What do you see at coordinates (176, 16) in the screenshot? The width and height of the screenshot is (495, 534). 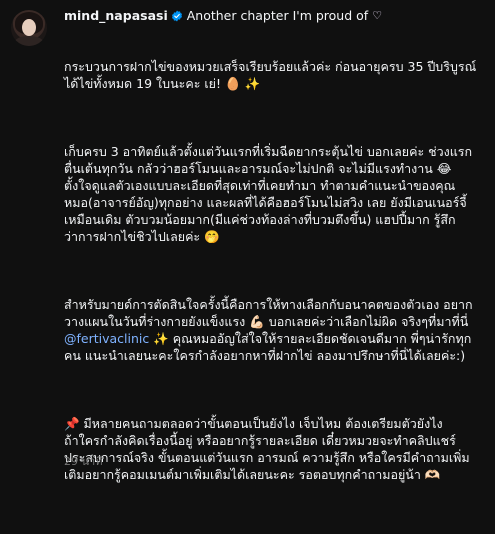 I see `verified-badge-icon` at bounding box center [176, 16].